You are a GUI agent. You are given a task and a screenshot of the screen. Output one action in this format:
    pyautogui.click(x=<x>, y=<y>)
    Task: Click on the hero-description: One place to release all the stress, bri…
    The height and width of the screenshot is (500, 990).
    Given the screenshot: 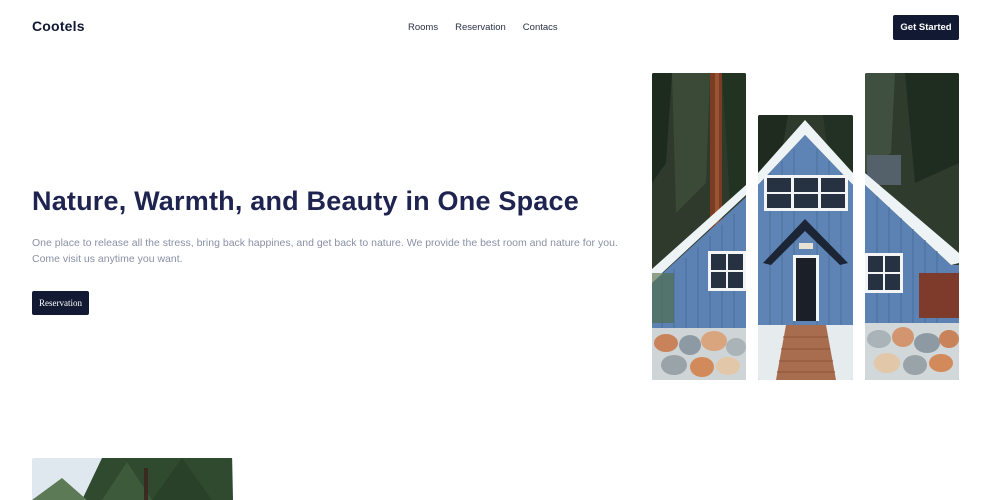 What is the action you would take?
    pyautogui.click(x=325, y=251)
    